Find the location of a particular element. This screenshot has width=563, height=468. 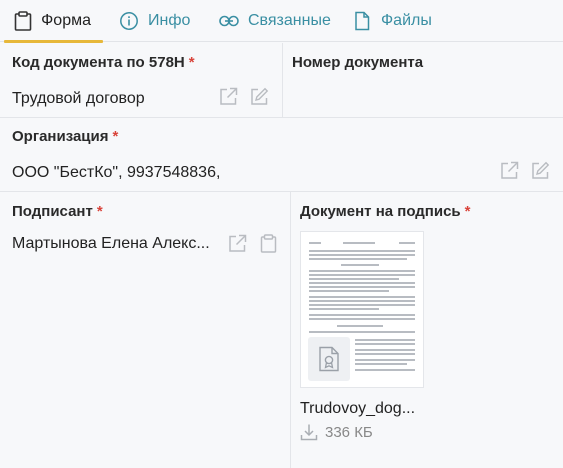

tab-info-label: Инфо is located at coordinates (169, 20).